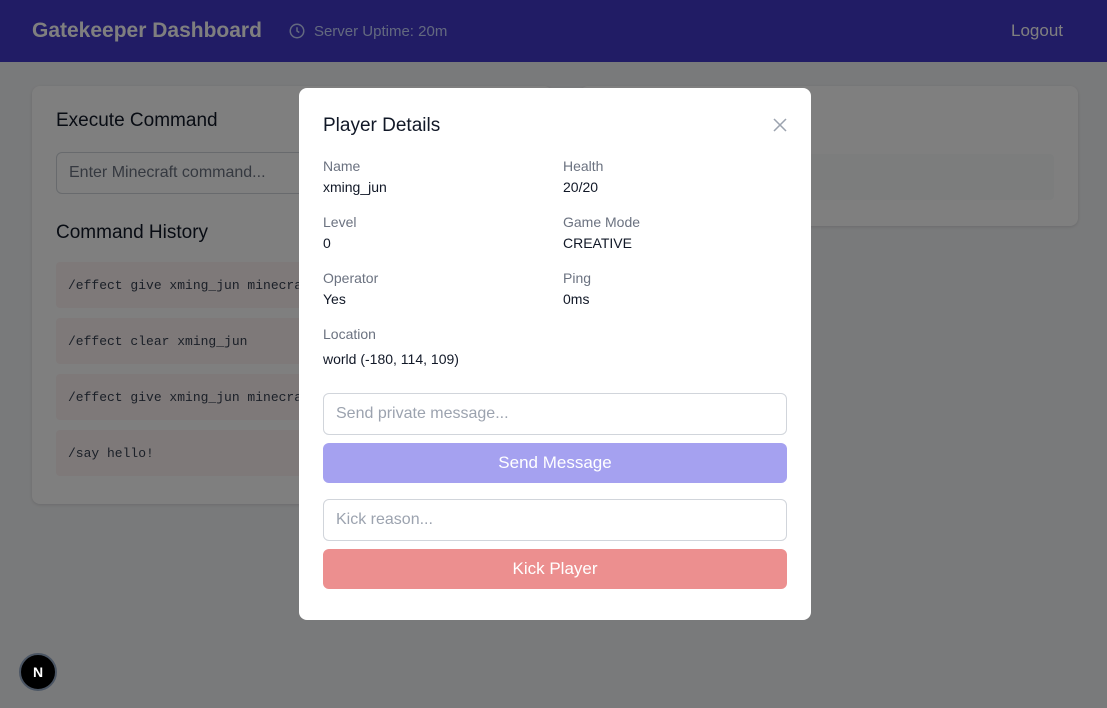 The image size is (1107, 708). Describe the element at coordinates (675, 177) in the screenshot. I see `health-field: Health 20/20` at that location.